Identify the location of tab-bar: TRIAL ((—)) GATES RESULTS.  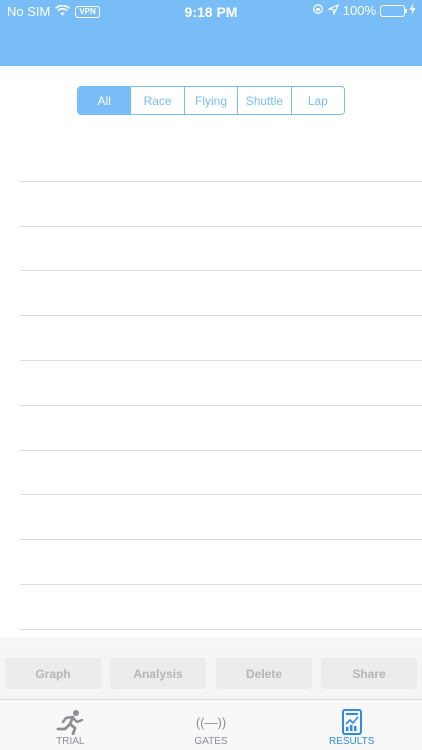
(211, 724).